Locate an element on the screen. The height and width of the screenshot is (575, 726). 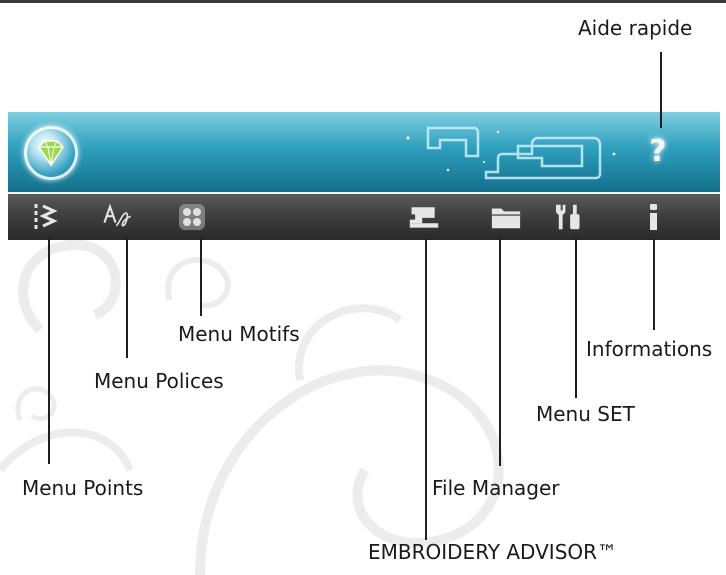
callout-menu-polices is located at coordinates (127, 298).